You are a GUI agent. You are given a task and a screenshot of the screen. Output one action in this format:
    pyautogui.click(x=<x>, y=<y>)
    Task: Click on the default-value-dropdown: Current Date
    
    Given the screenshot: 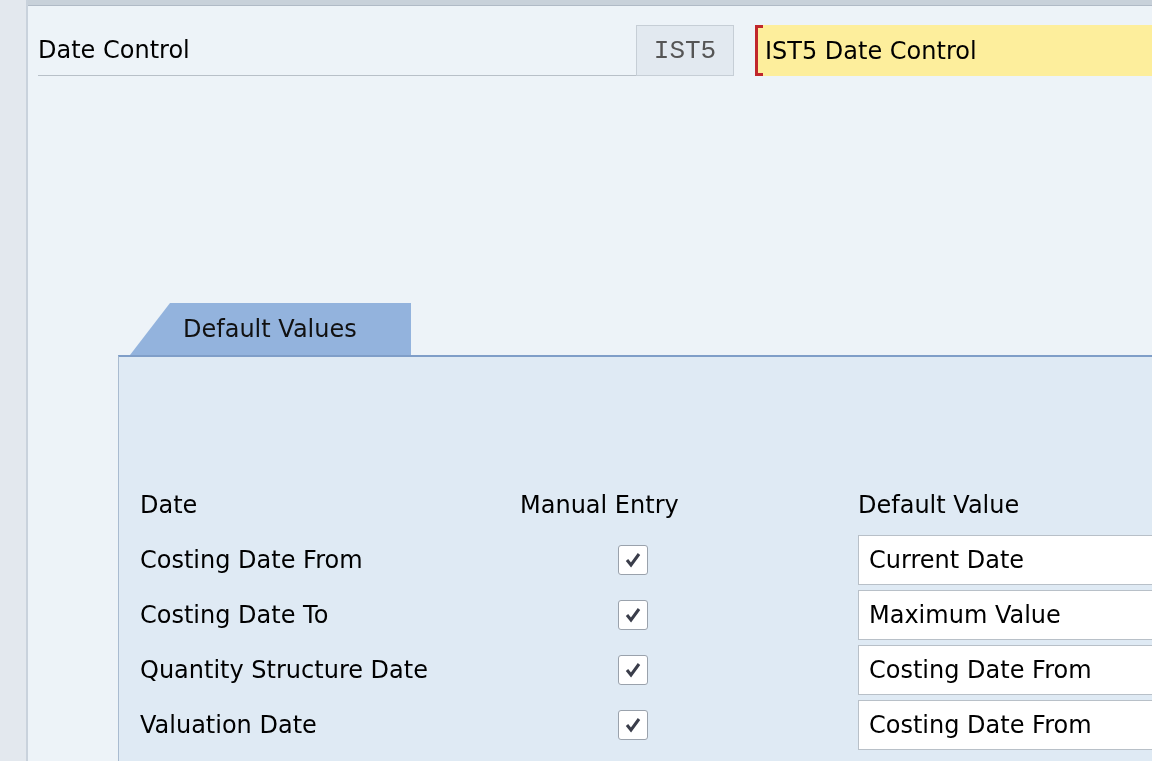 What is the action you would take?
    pyautogui.click(x=1005, y=559)
    